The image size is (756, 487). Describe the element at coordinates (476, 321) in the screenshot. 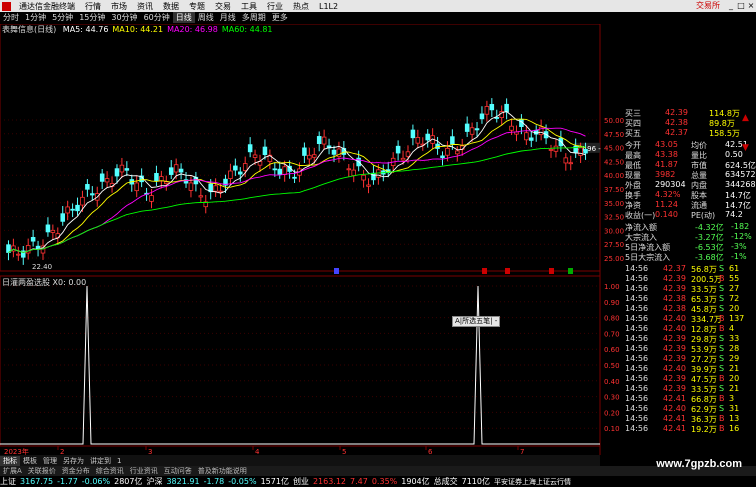

I see `selection-popup: A|所选五笔| -` at that location.